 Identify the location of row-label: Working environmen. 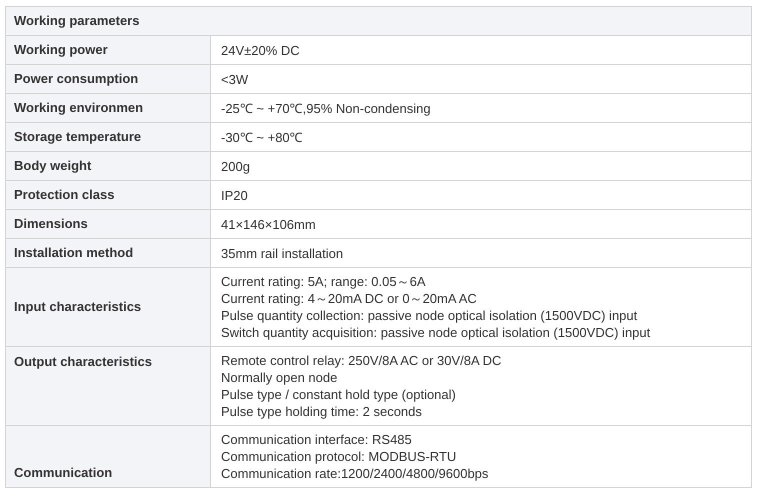
(108, 108).